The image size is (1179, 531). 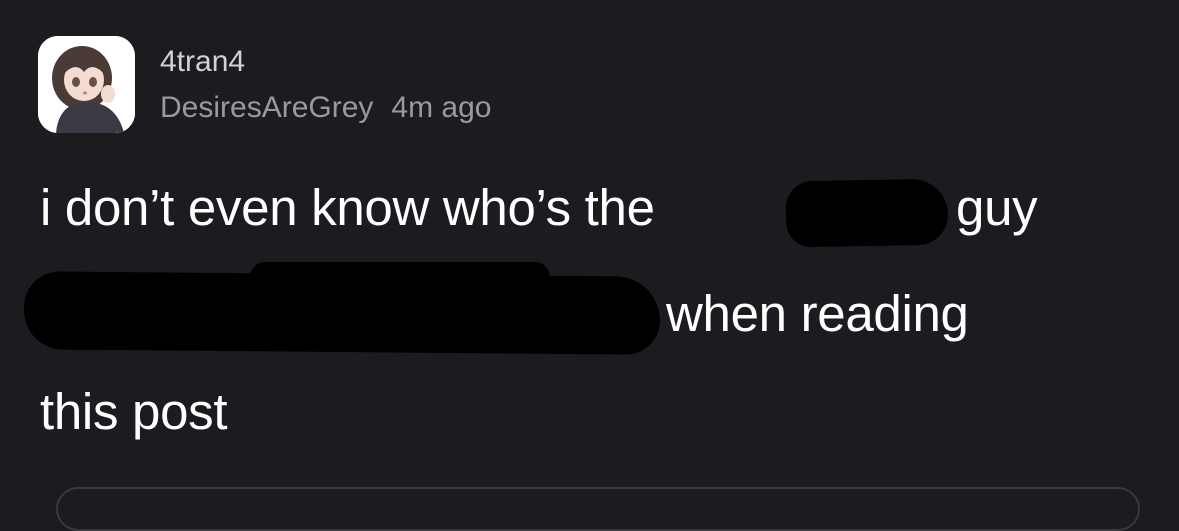 What do you see at coordinates (441, 107) in the screenshot?
I see `post-timestamp: 4m ago` at bounding box center [441, 107].